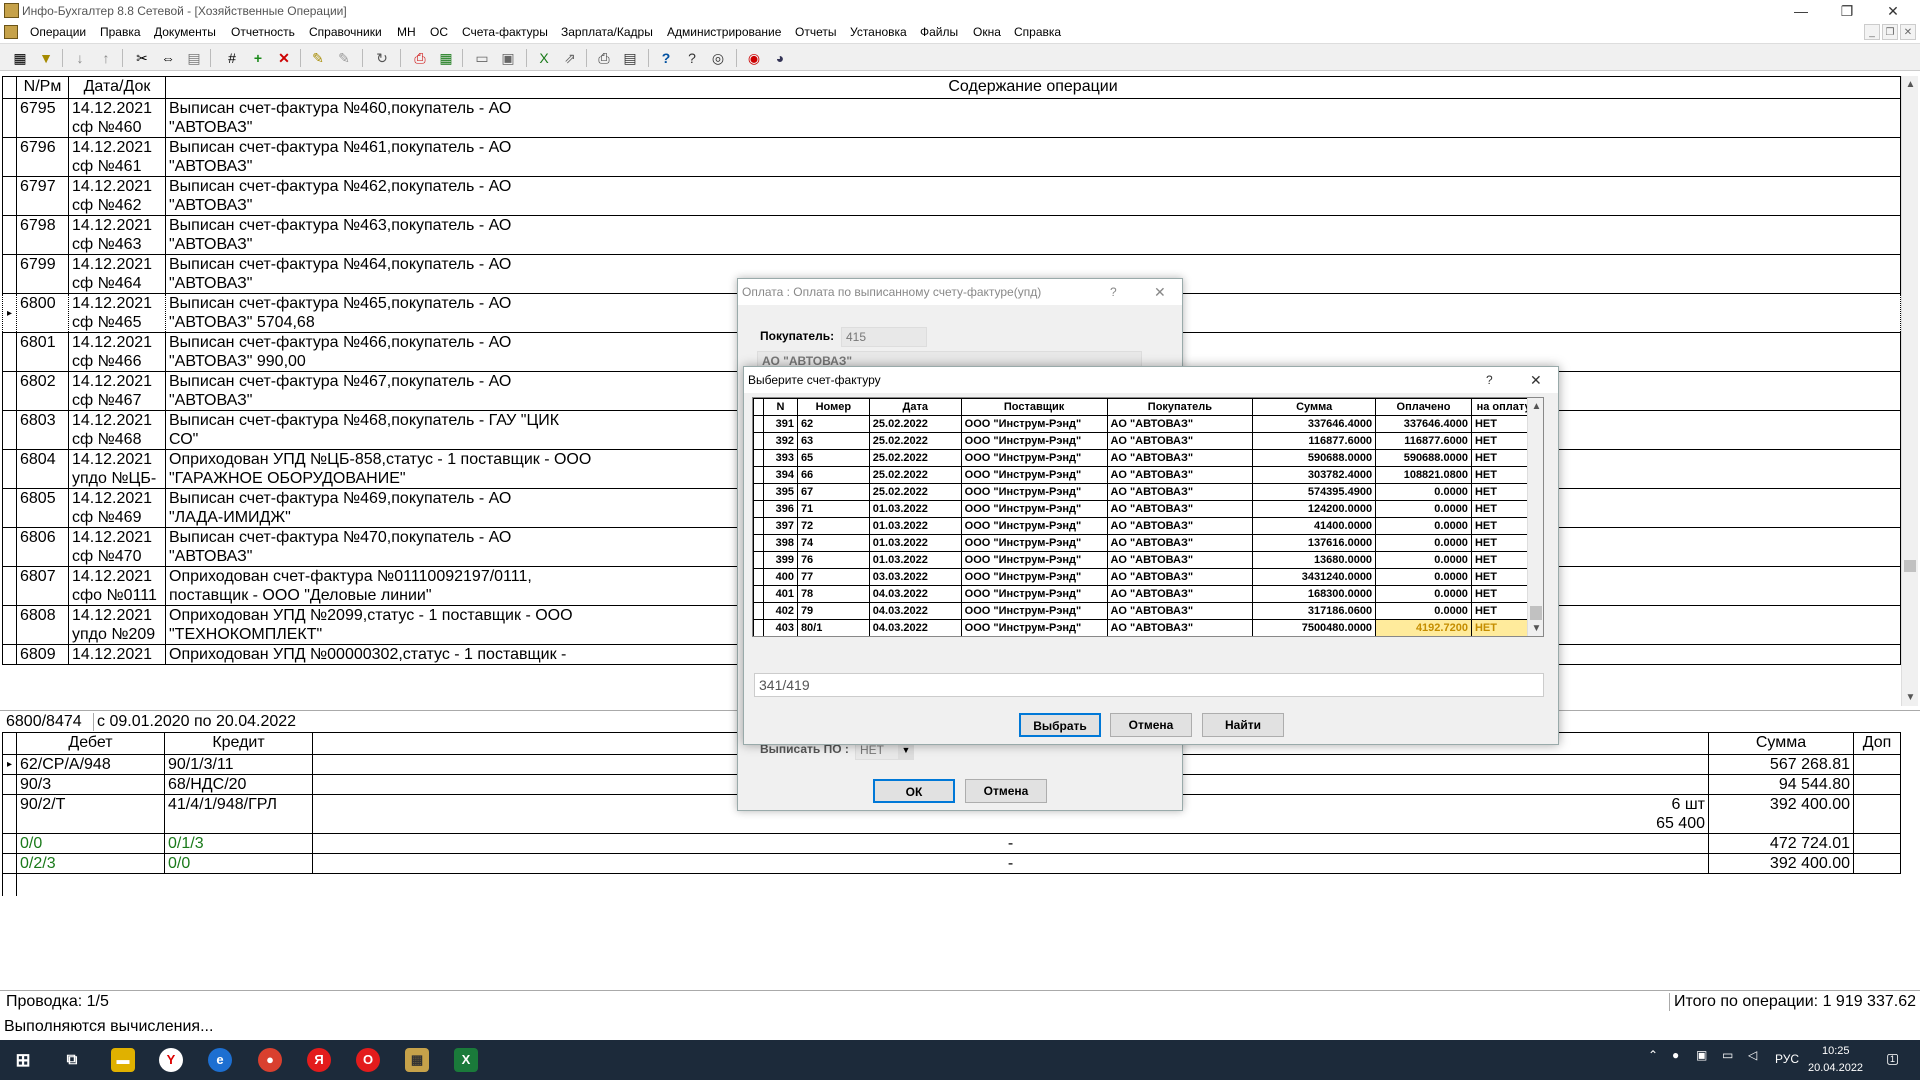 This screenshot has height=1080, width=1920. I want to click on excel-icon: X, so click(544, 58).